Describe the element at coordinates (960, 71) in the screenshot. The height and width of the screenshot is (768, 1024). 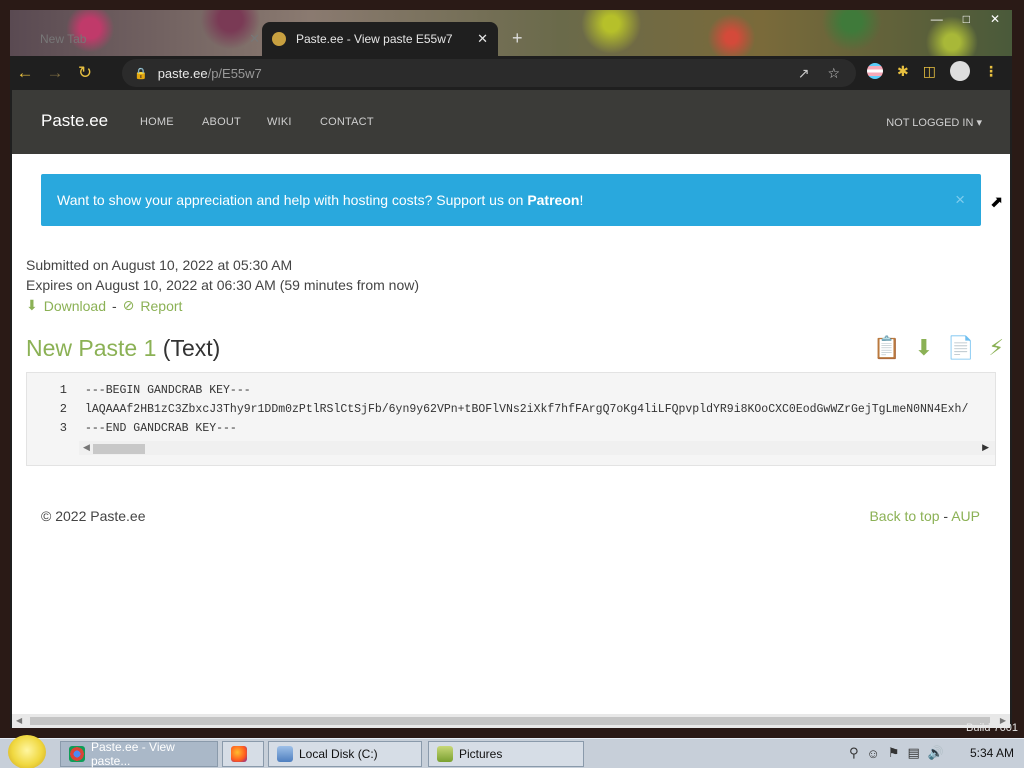
I see `profile-avatar` at that location.